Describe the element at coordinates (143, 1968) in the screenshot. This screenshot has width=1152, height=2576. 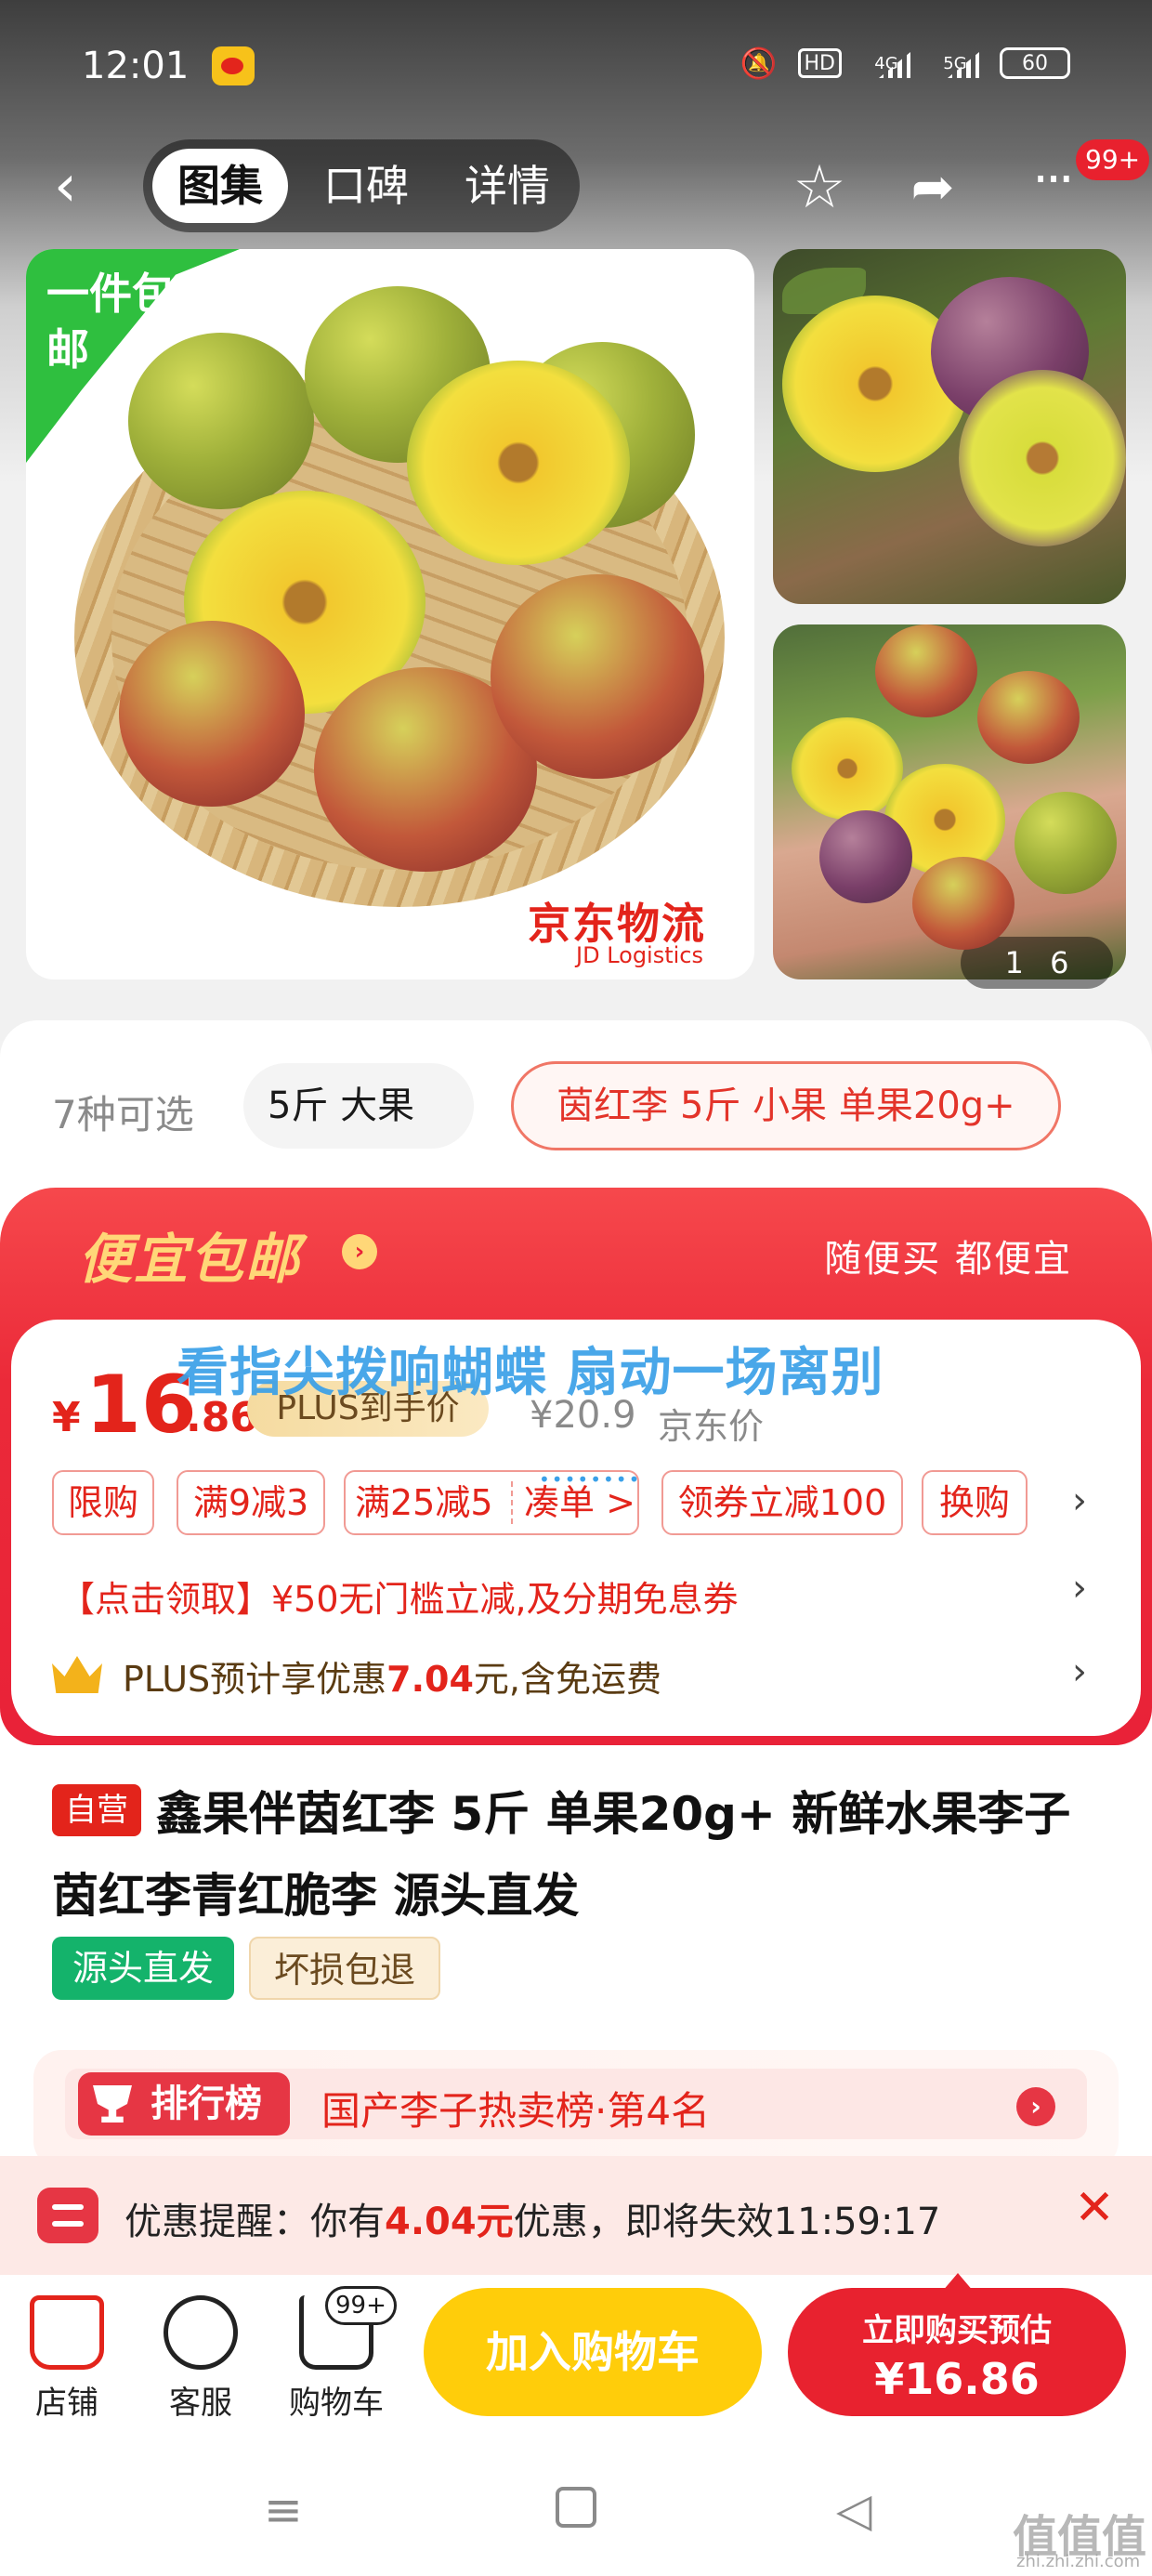
I see `direct-from-source-tag: 源头直发` at that location.